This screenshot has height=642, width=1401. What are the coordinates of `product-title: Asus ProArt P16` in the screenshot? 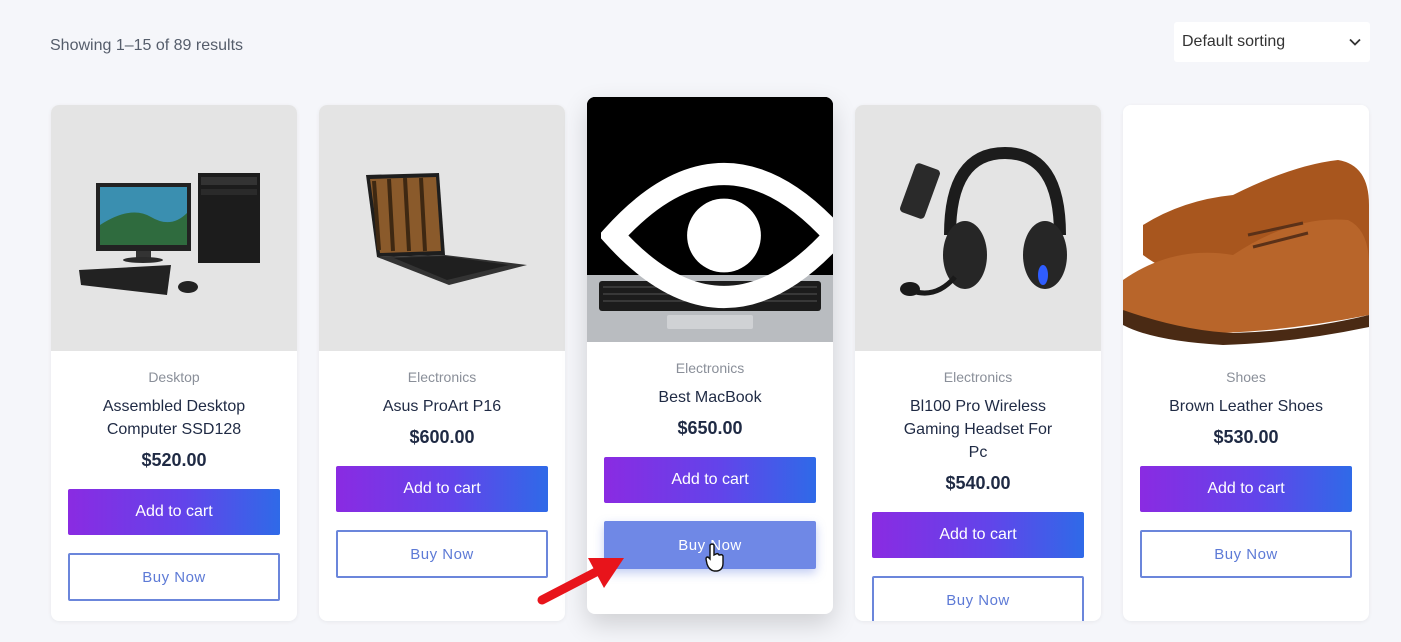 It's located at (442, 406).